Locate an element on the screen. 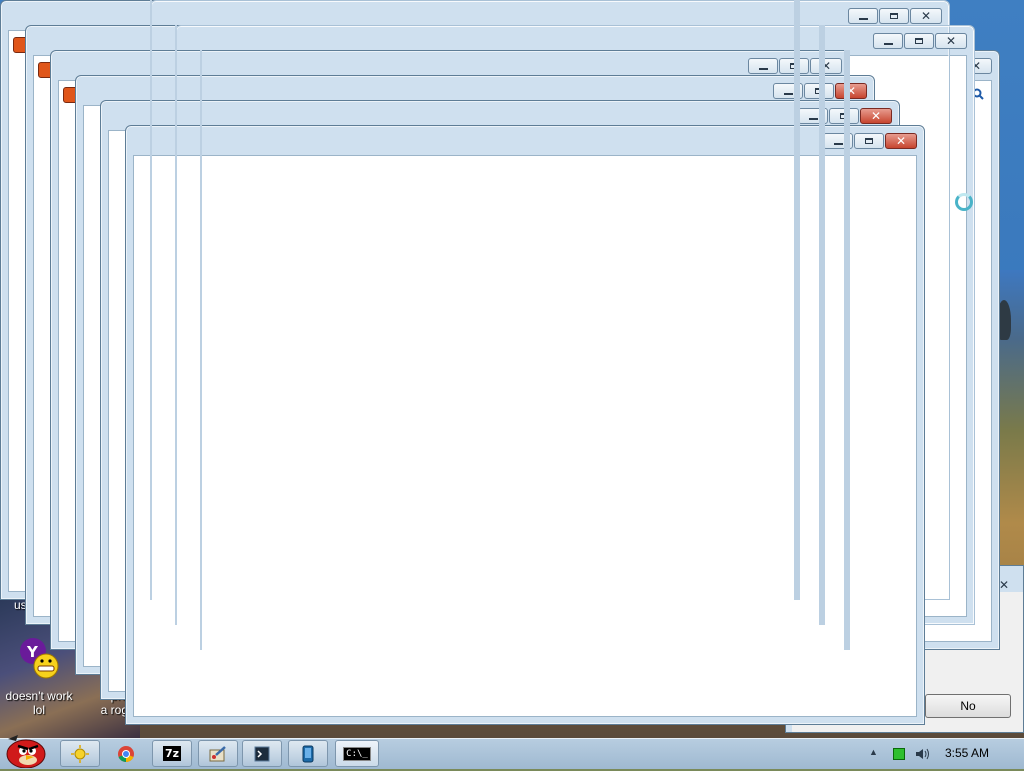 The height and width of the screenshot is (771, 1024). angry-bird-icon is located at coordinates (26, 752).